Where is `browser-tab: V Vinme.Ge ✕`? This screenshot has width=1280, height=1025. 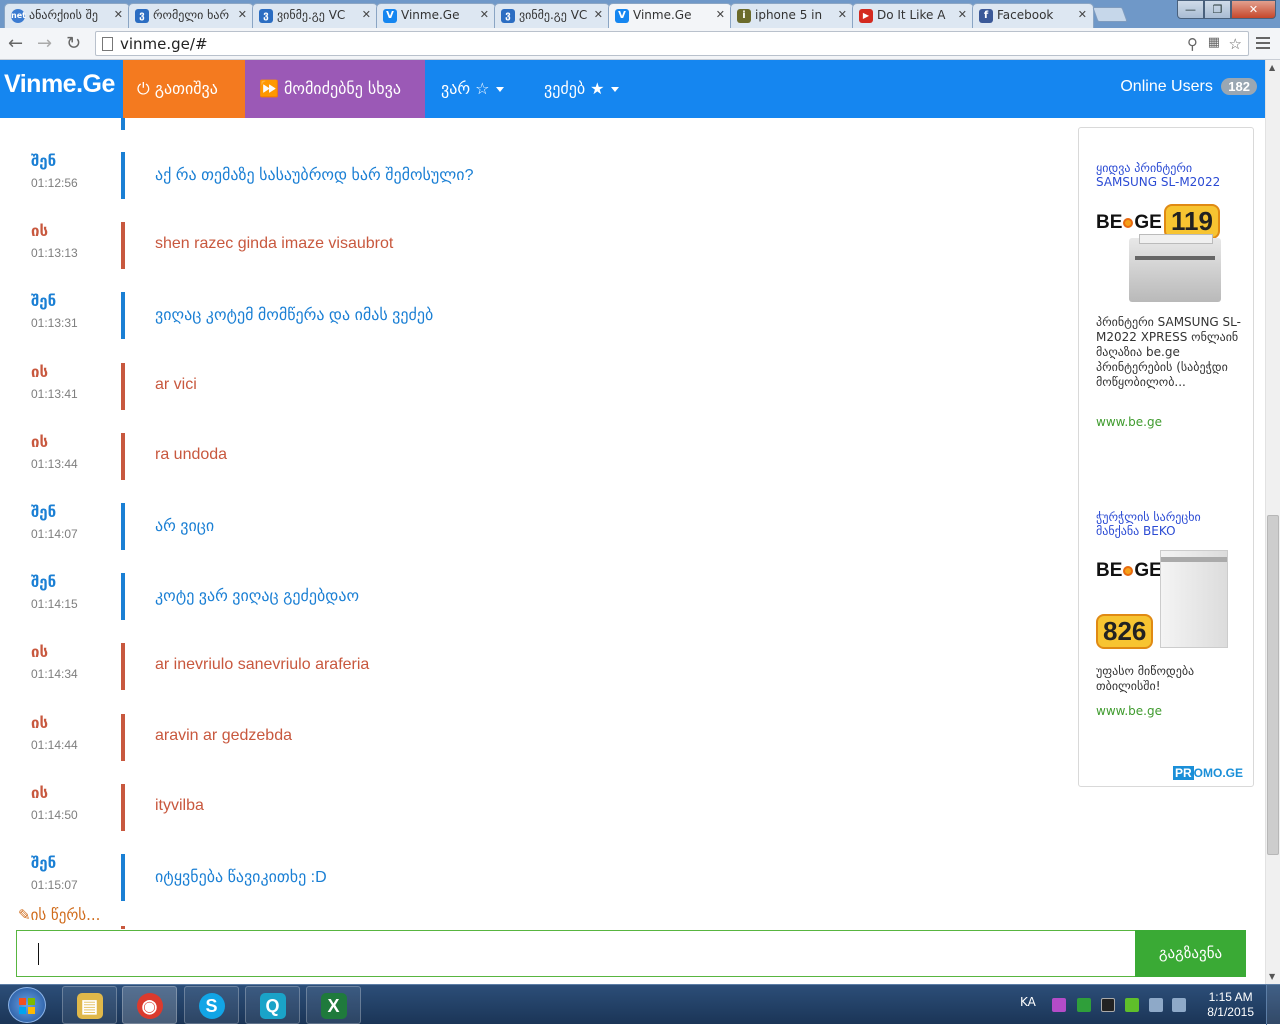
browser-tab: V Vinme.Ge ✕ is located at coordinates (436, 15).